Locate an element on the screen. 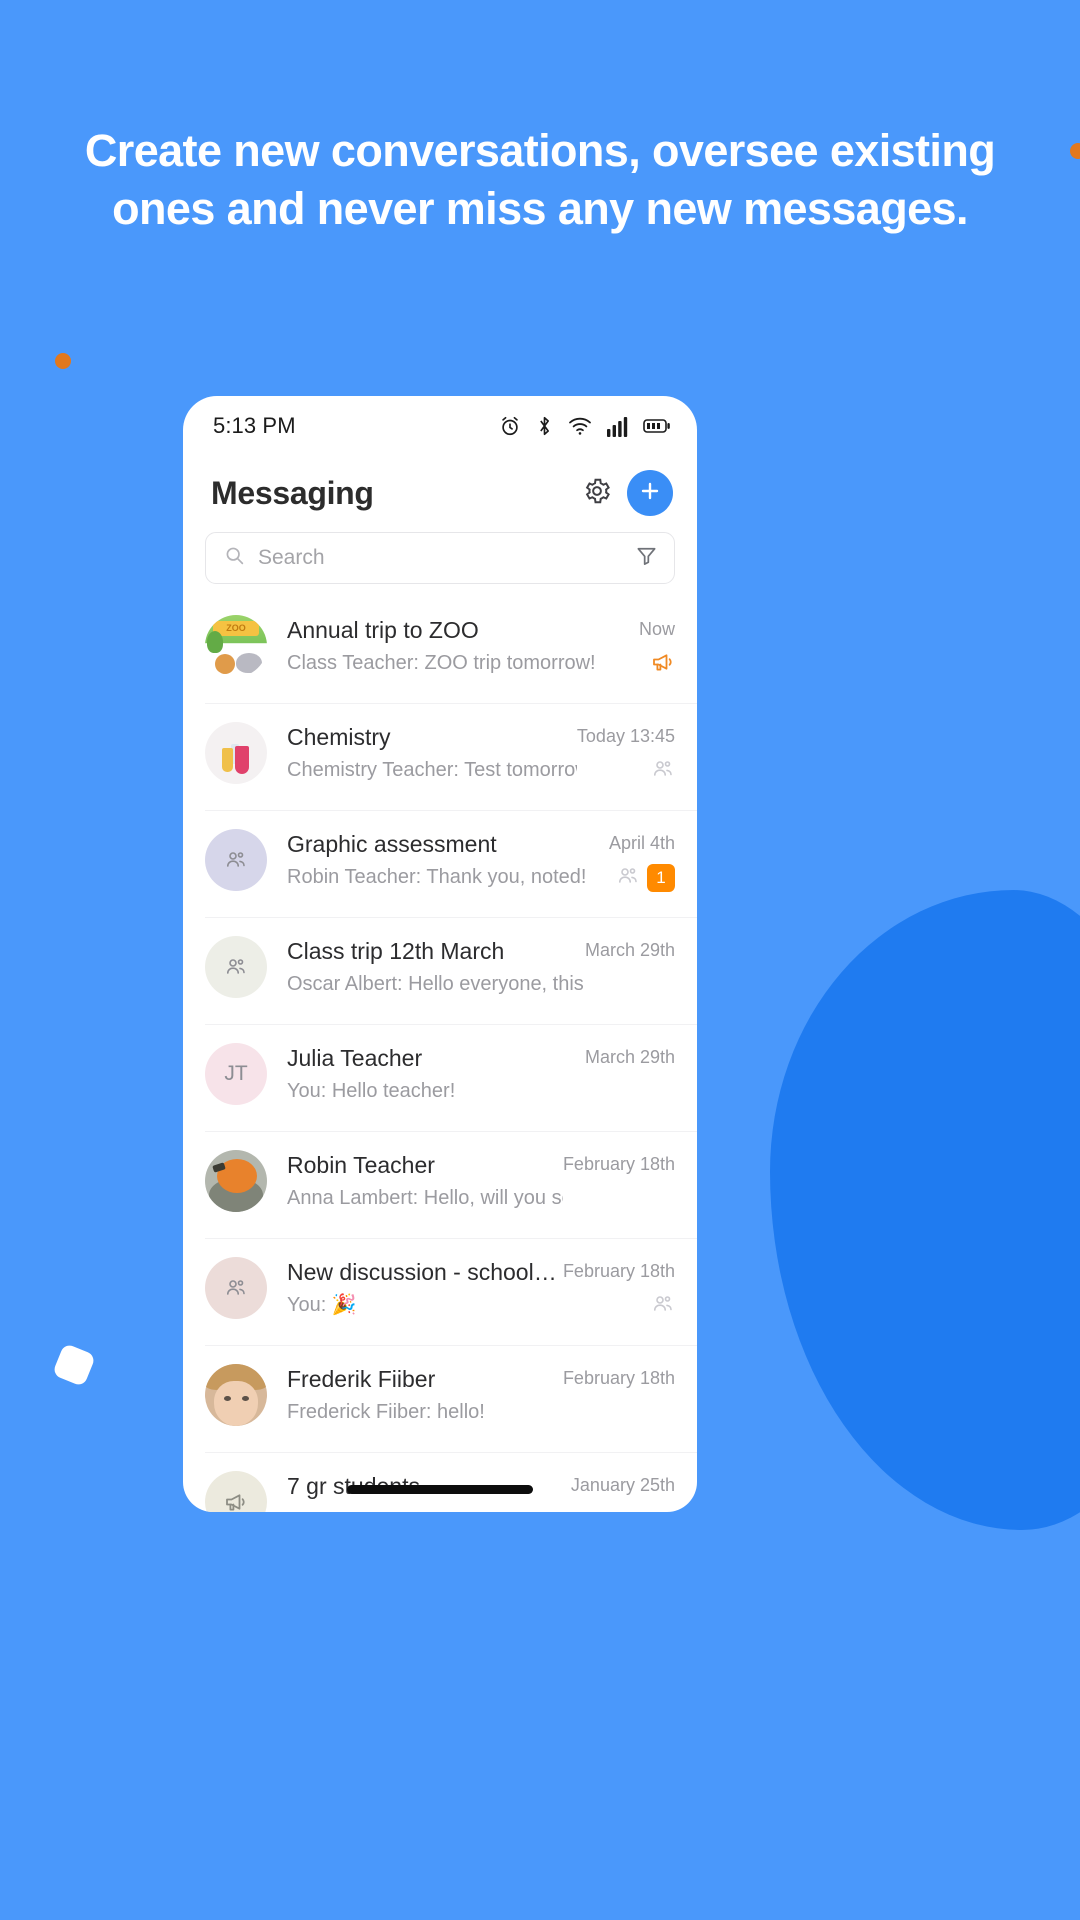  signal-icon is located at coordinates (617, 426).